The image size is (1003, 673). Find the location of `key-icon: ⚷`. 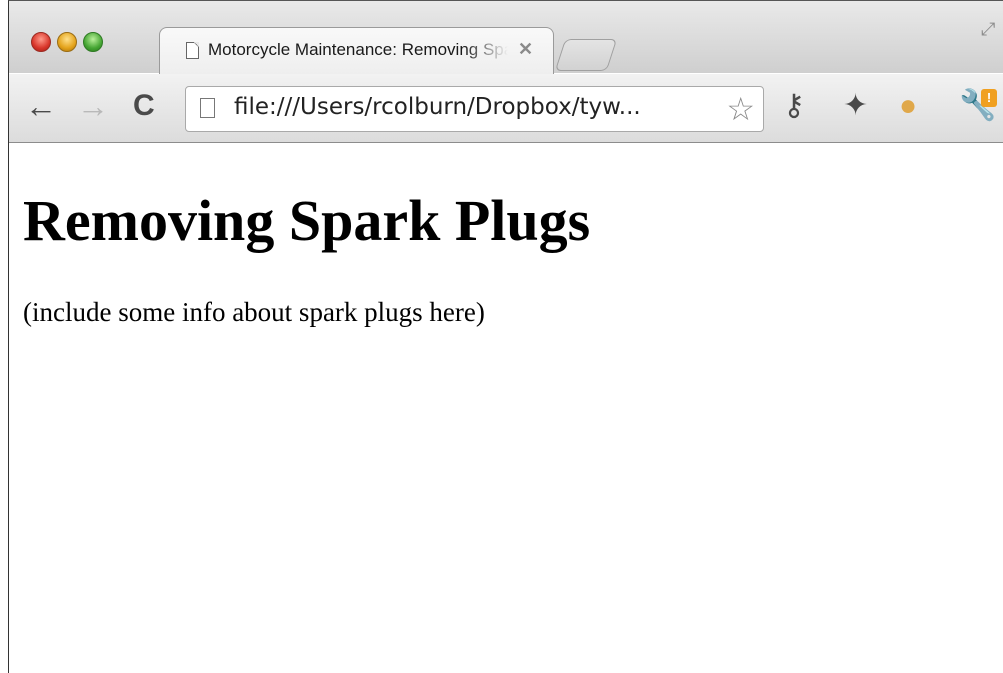

key-icon: ⚷ is located at coordinates (794, 106).